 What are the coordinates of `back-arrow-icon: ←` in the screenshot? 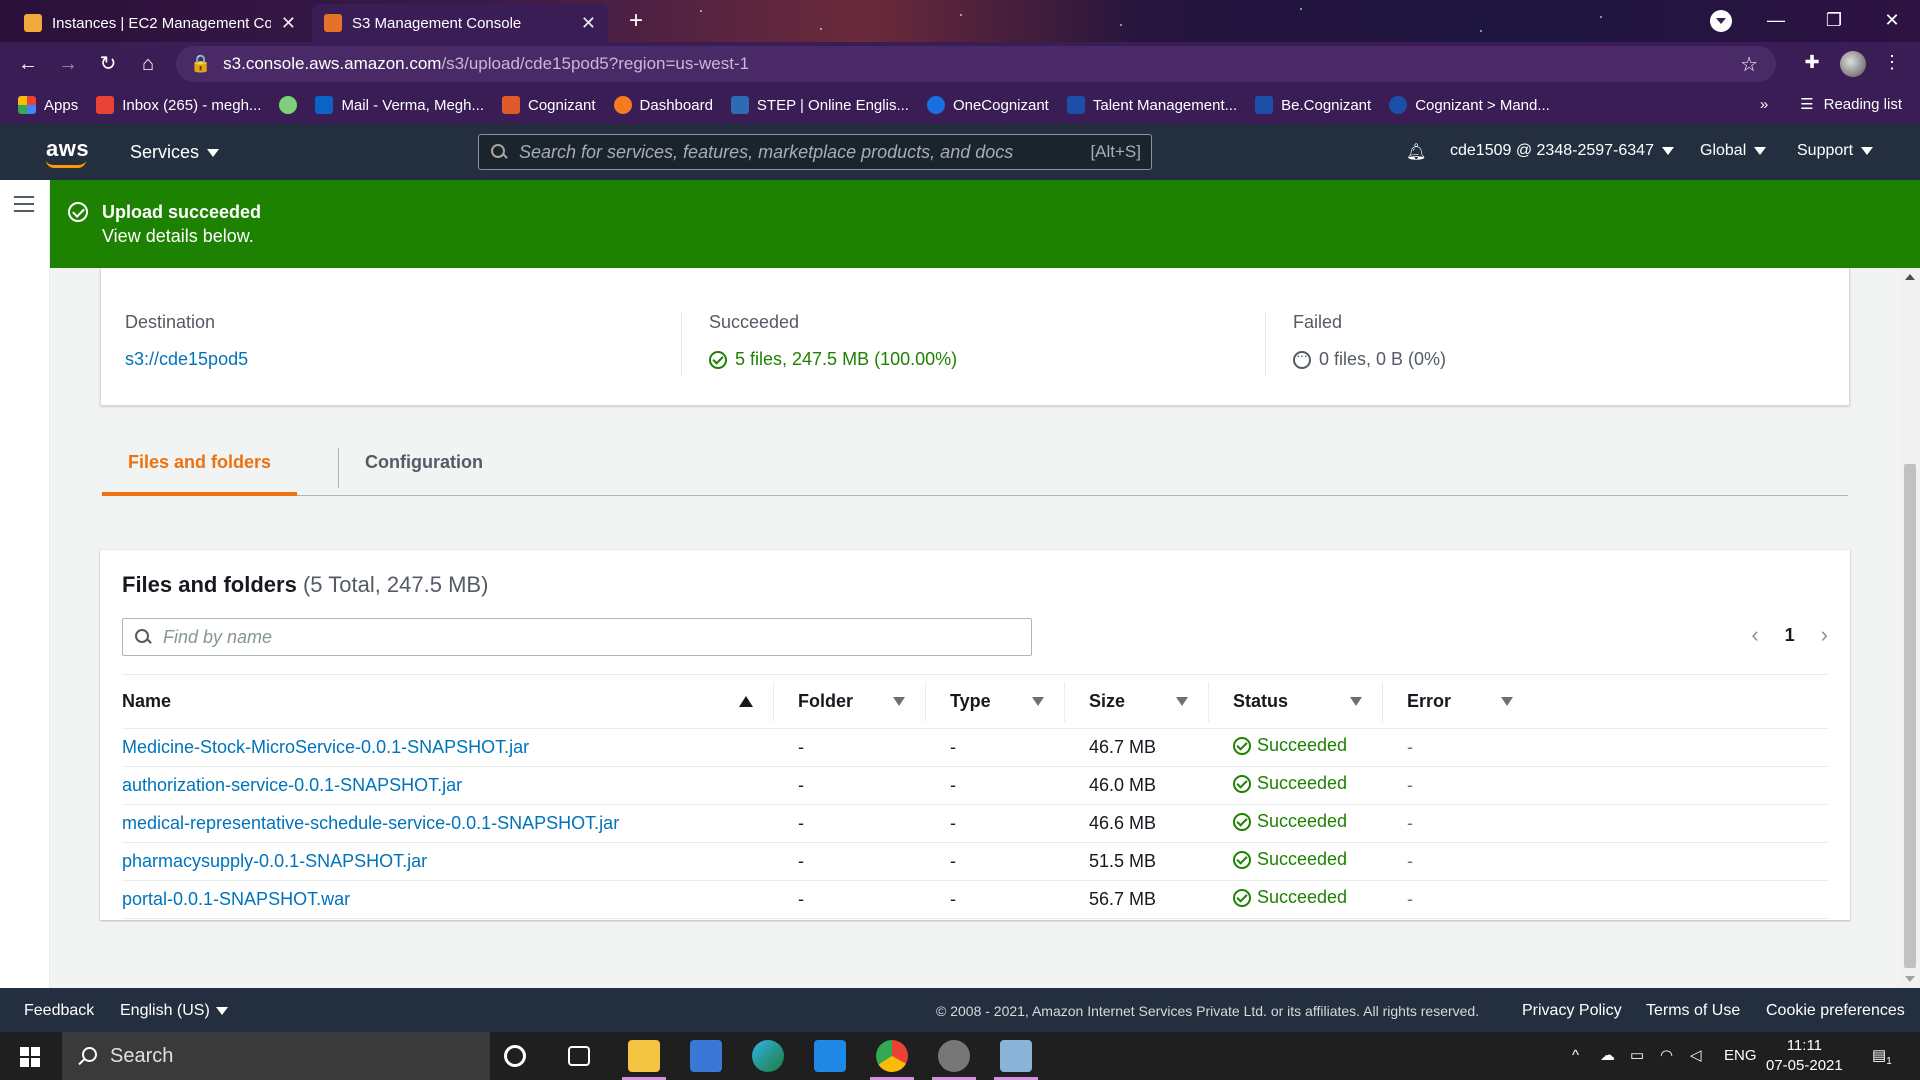 It's located at (28, 64).